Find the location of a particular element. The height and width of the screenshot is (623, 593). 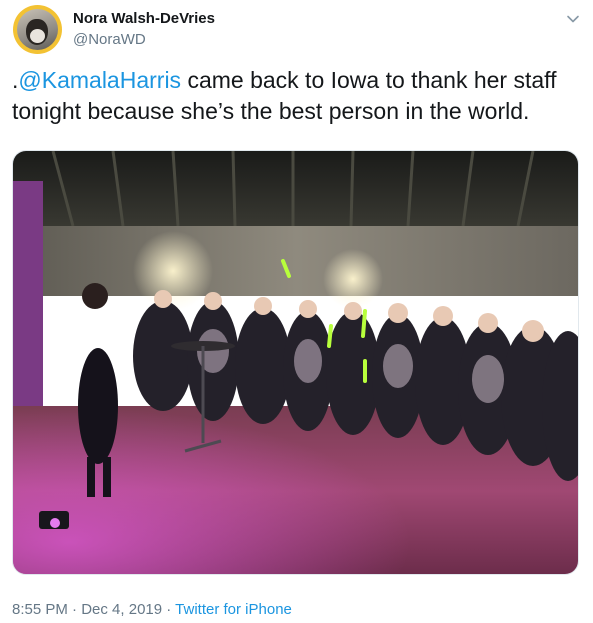

chevron-down-icon is located at coordinates (573, 19).